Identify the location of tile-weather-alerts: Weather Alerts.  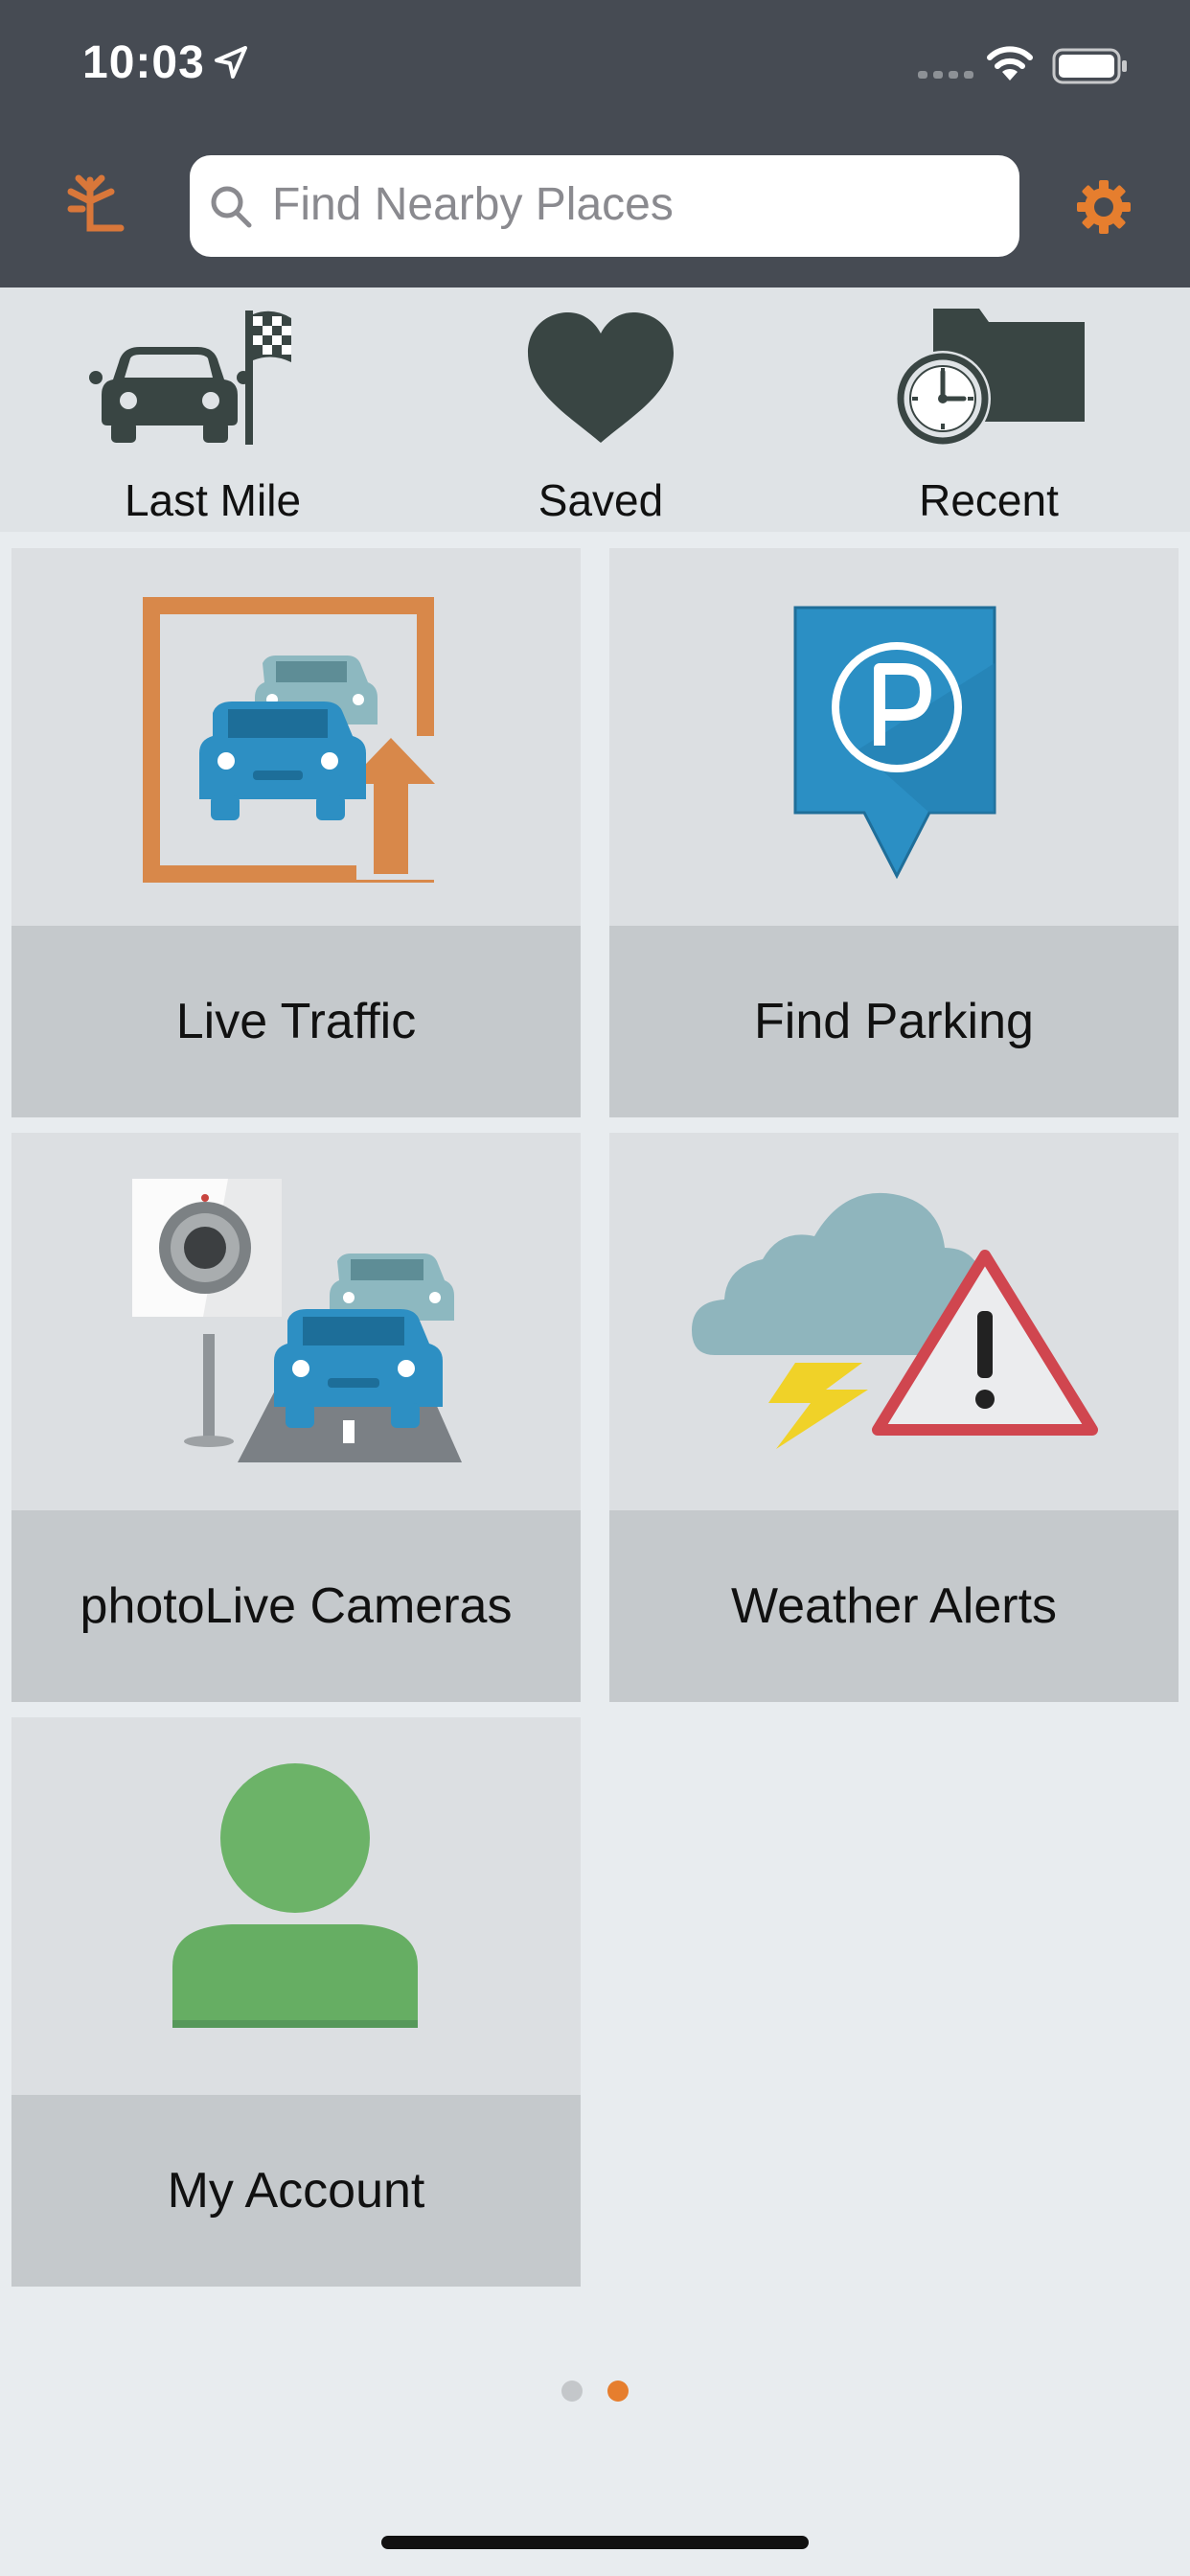
(894, 1417).